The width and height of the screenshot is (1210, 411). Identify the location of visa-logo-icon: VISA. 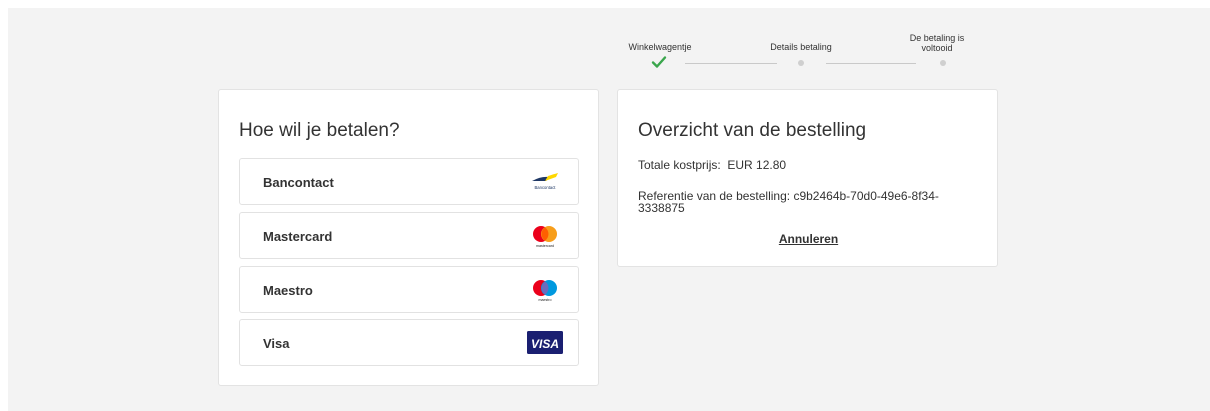
(545, 342).